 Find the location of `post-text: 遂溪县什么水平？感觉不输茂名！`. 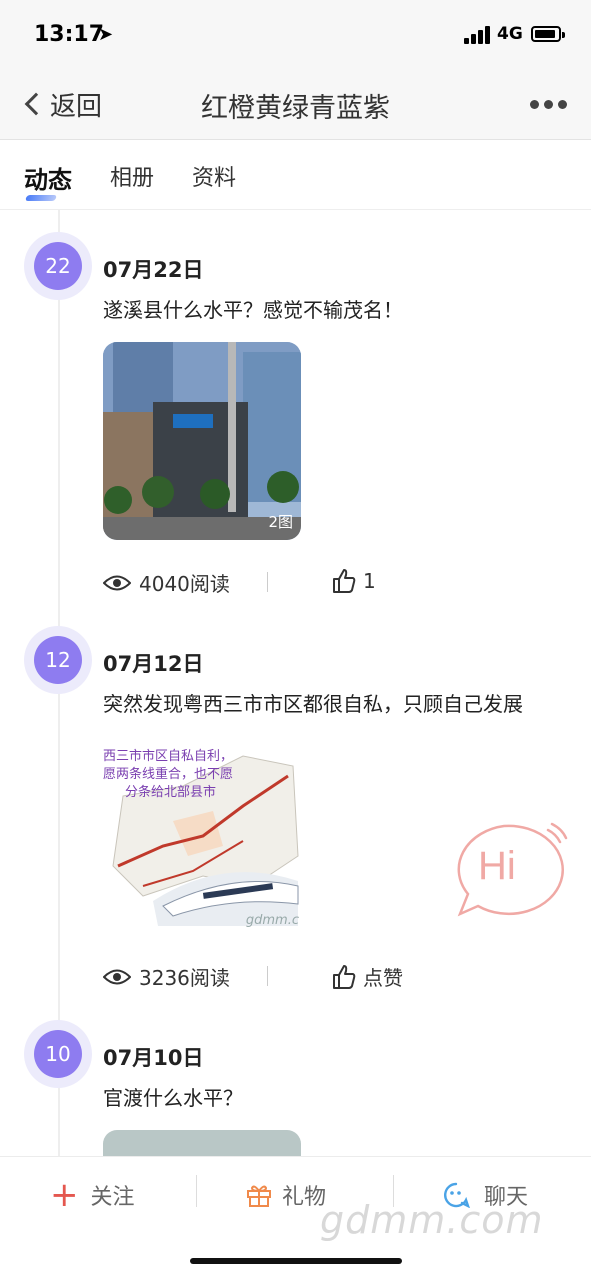

post-text: 遂溪县什么水平？感觉不输茂名！ is located at coordinates (253, 308).